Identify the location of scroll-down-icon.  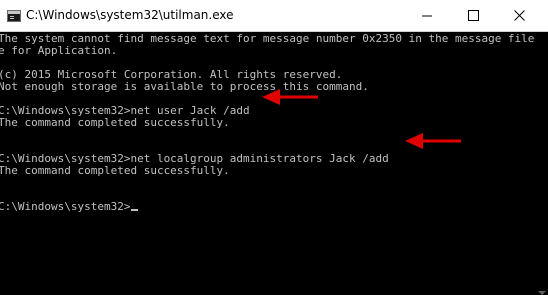
(542, 292).